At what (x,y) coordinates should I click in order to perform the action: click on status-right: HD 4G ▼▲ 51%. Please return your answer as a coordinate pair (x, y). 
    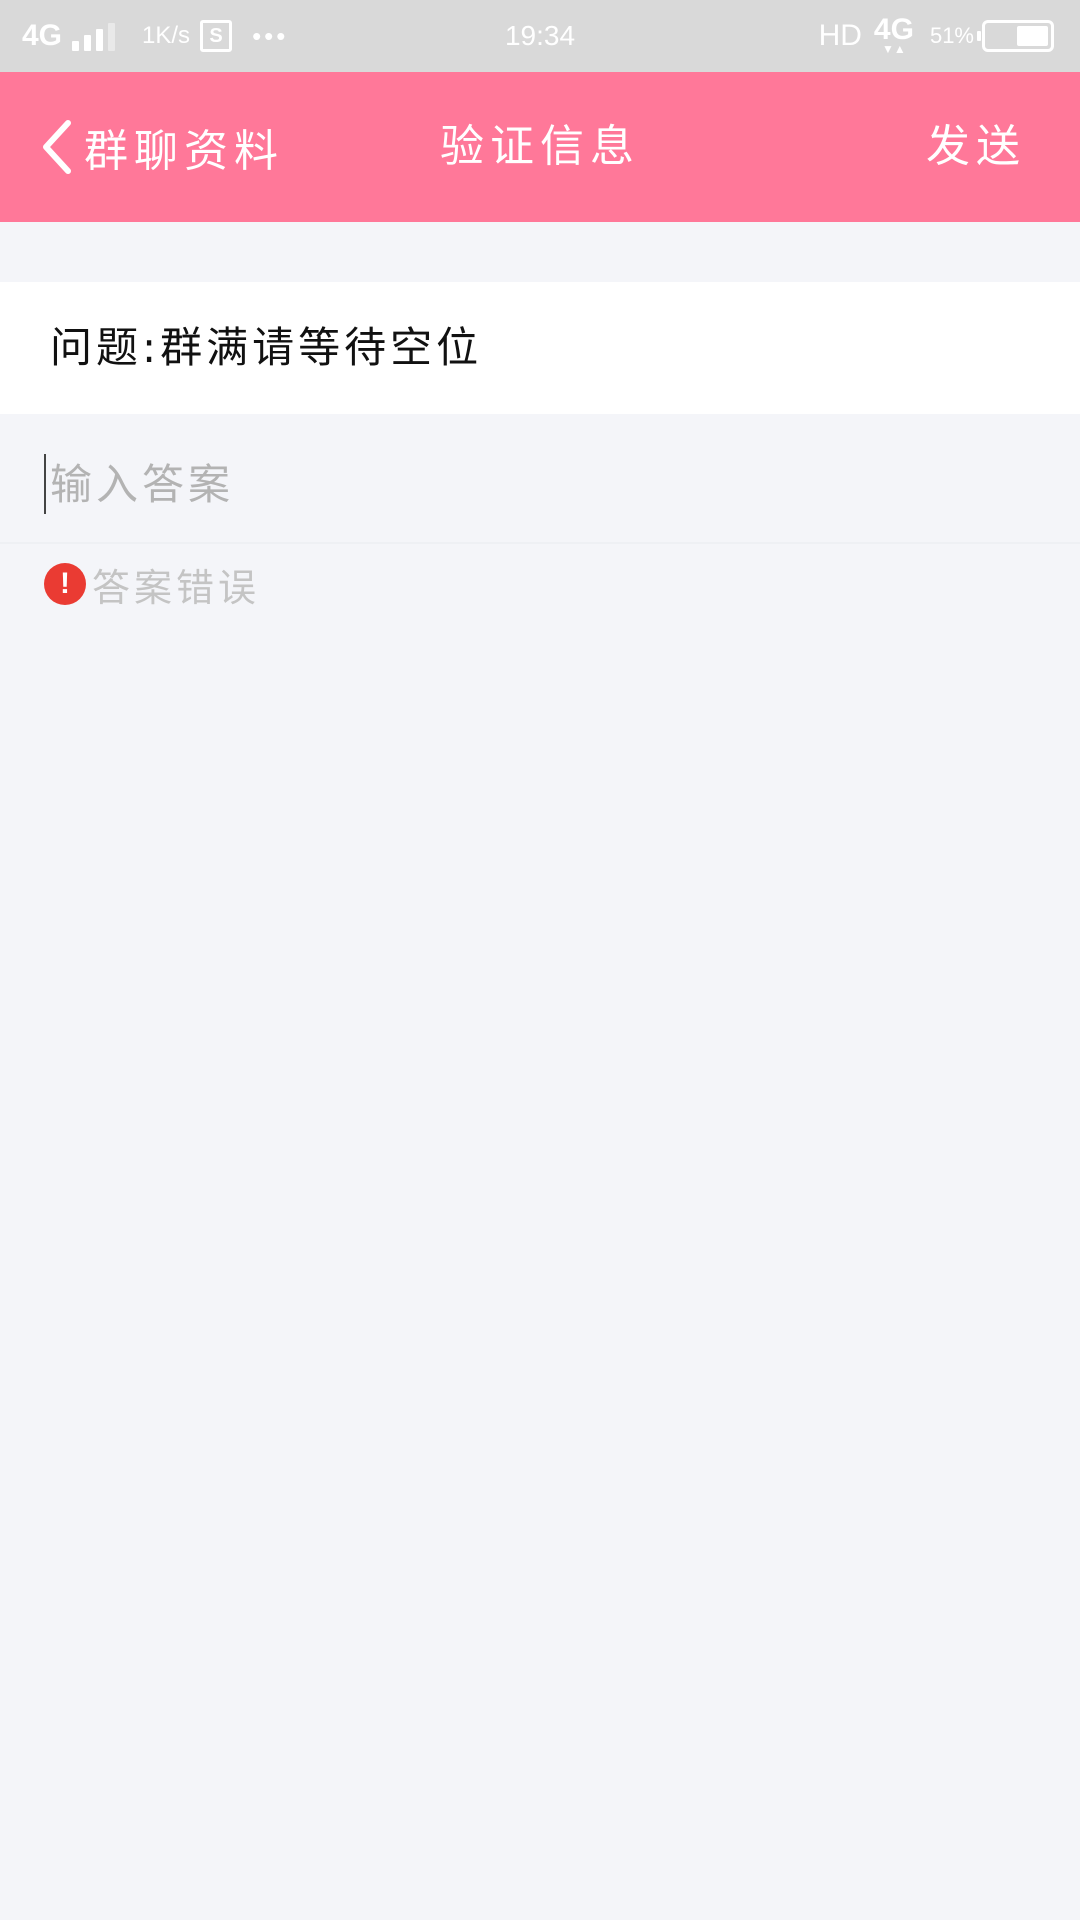
    Looking at the image, I should click on (936, 36).